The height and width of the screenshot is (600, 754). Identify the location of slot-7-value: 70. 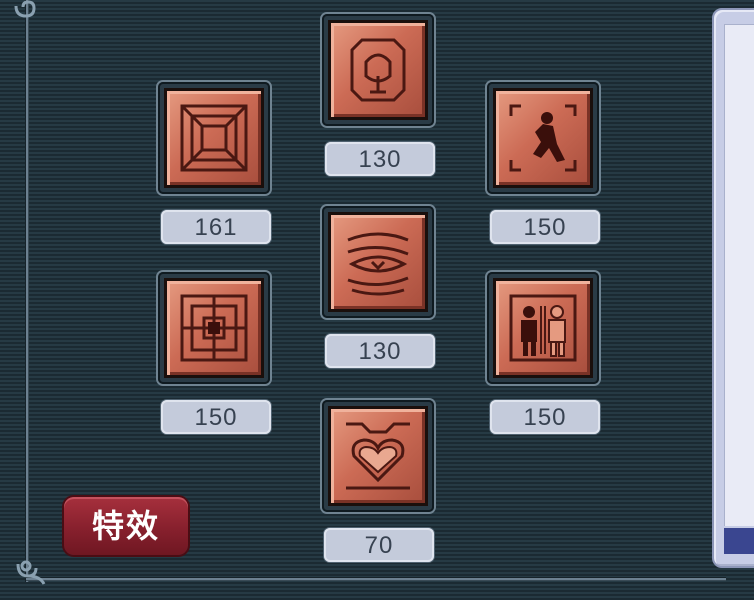
(379, 545).